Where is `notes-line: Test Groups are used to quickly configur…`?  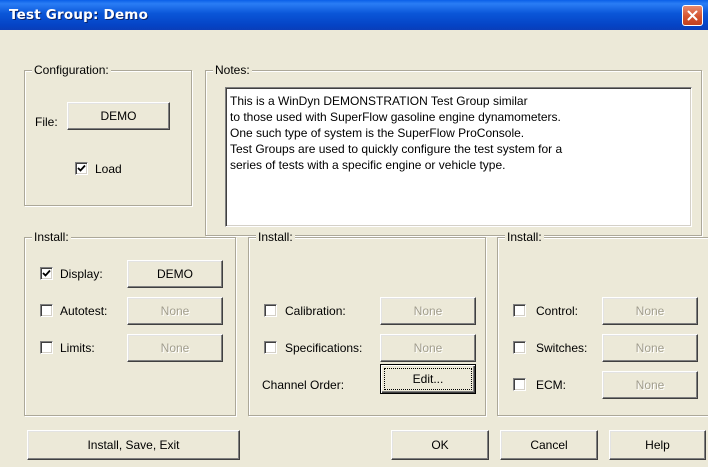 notes-line: Test Groups are used to quickly configur… is located at coordinates (396, 149).